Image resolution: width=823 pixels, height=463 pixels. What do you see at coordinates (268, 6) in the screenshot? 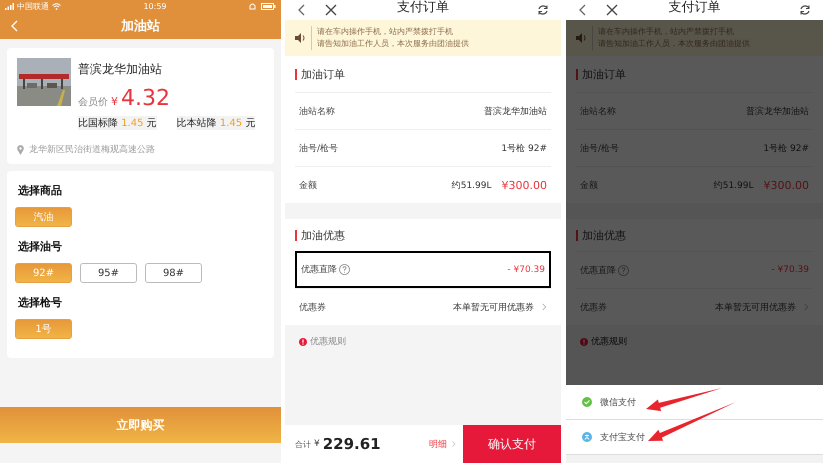
I see `battery-icon` at bounding box center [268, 6].